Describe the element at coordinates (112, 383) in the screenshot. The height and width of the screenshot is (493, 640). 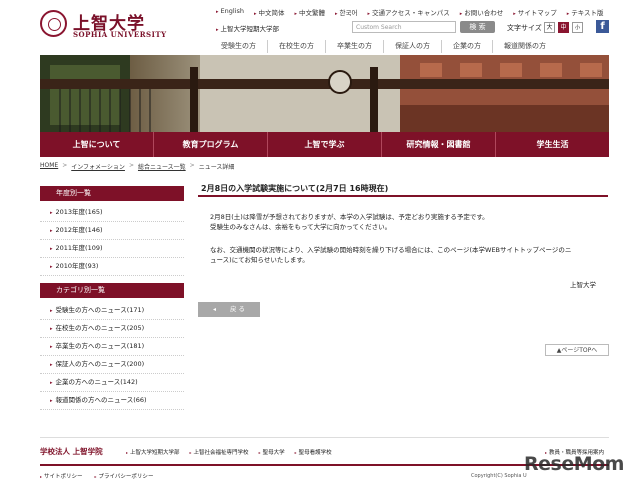
I see `sidebar-category-item: 企業の方へのニュース(142)` at that location.